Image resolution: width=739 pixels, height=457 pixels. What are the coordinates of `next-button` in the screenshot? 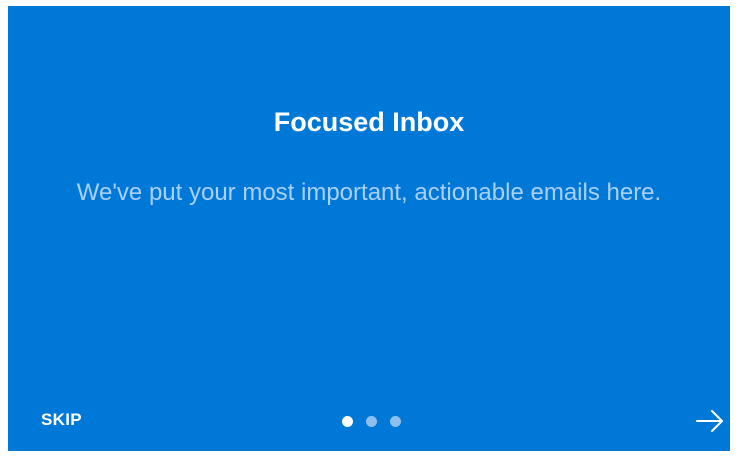 It's located at (710, 421).